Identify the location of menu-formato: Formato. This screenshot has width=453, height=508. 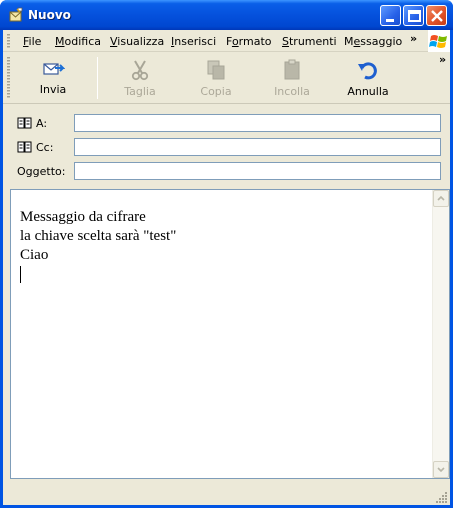
(249, 41).